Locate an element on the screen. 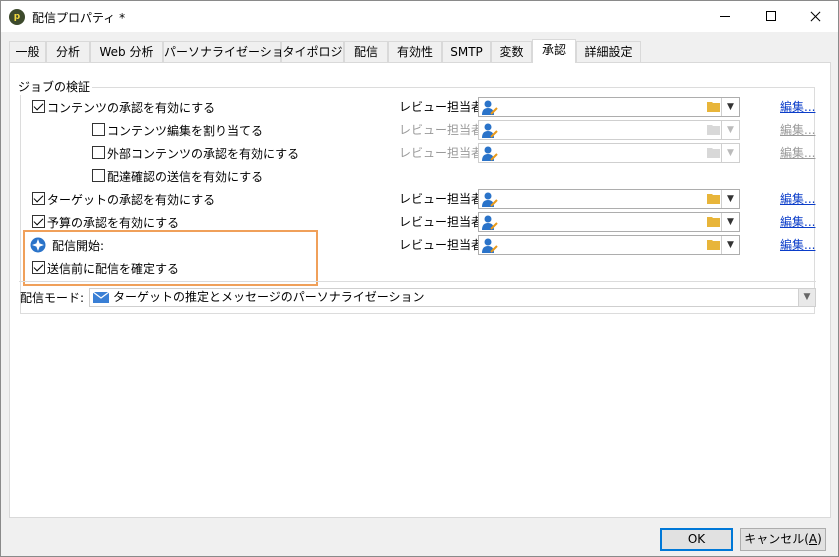 Image resolution: width=839 pixels, height=557 pixels. content-reviewer-picker: ▼ is located at coordinates (609, 107).